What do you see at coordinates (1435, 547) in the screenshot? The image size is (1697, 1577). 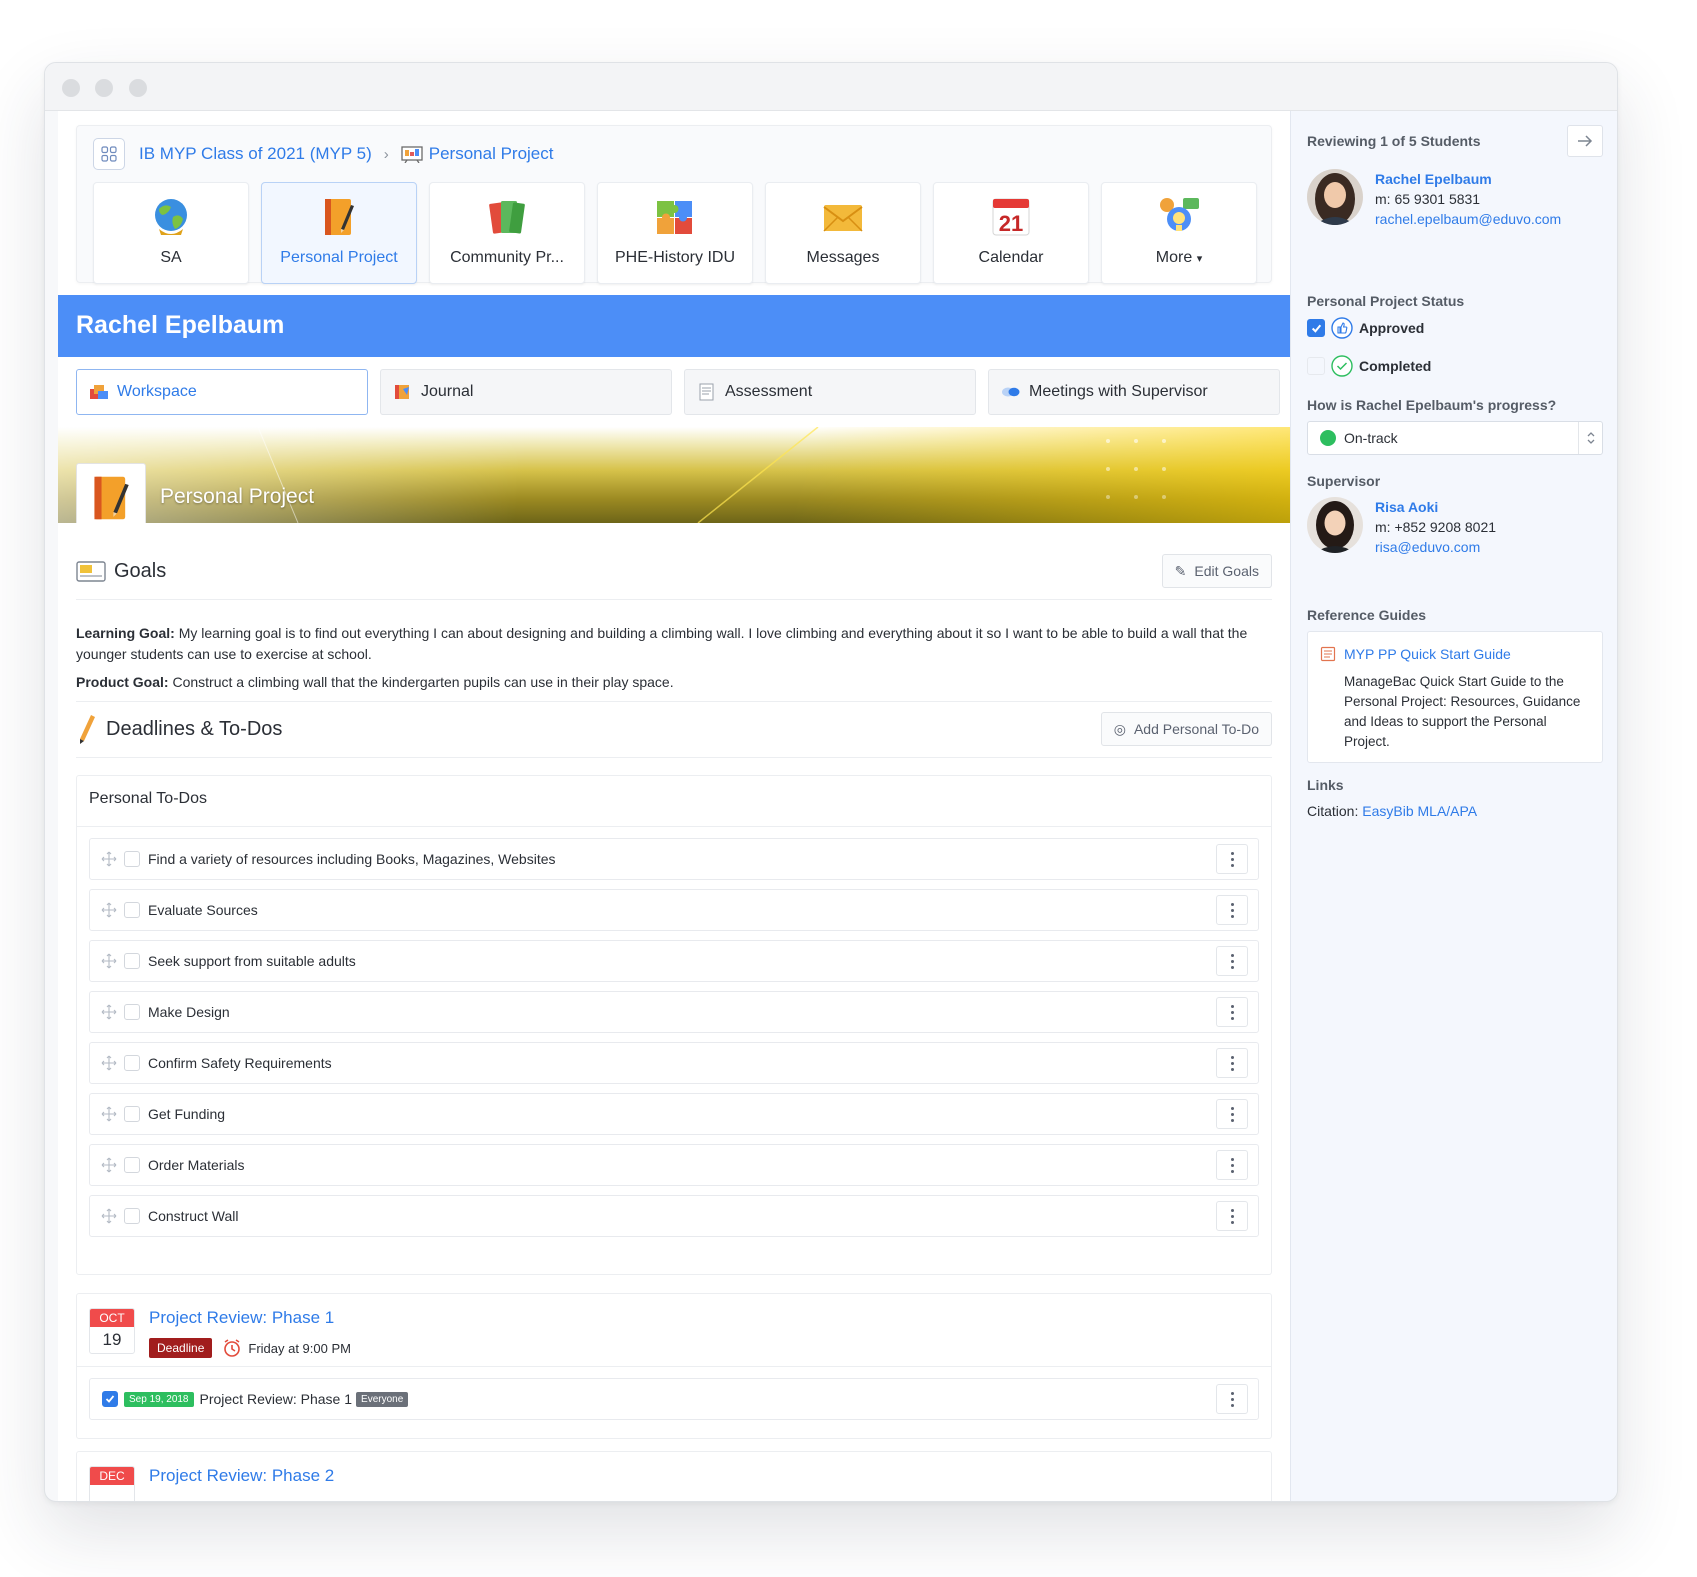 I see `supervisor-email-link: risa@eduvo.com` at bounding box center [1435, 547].